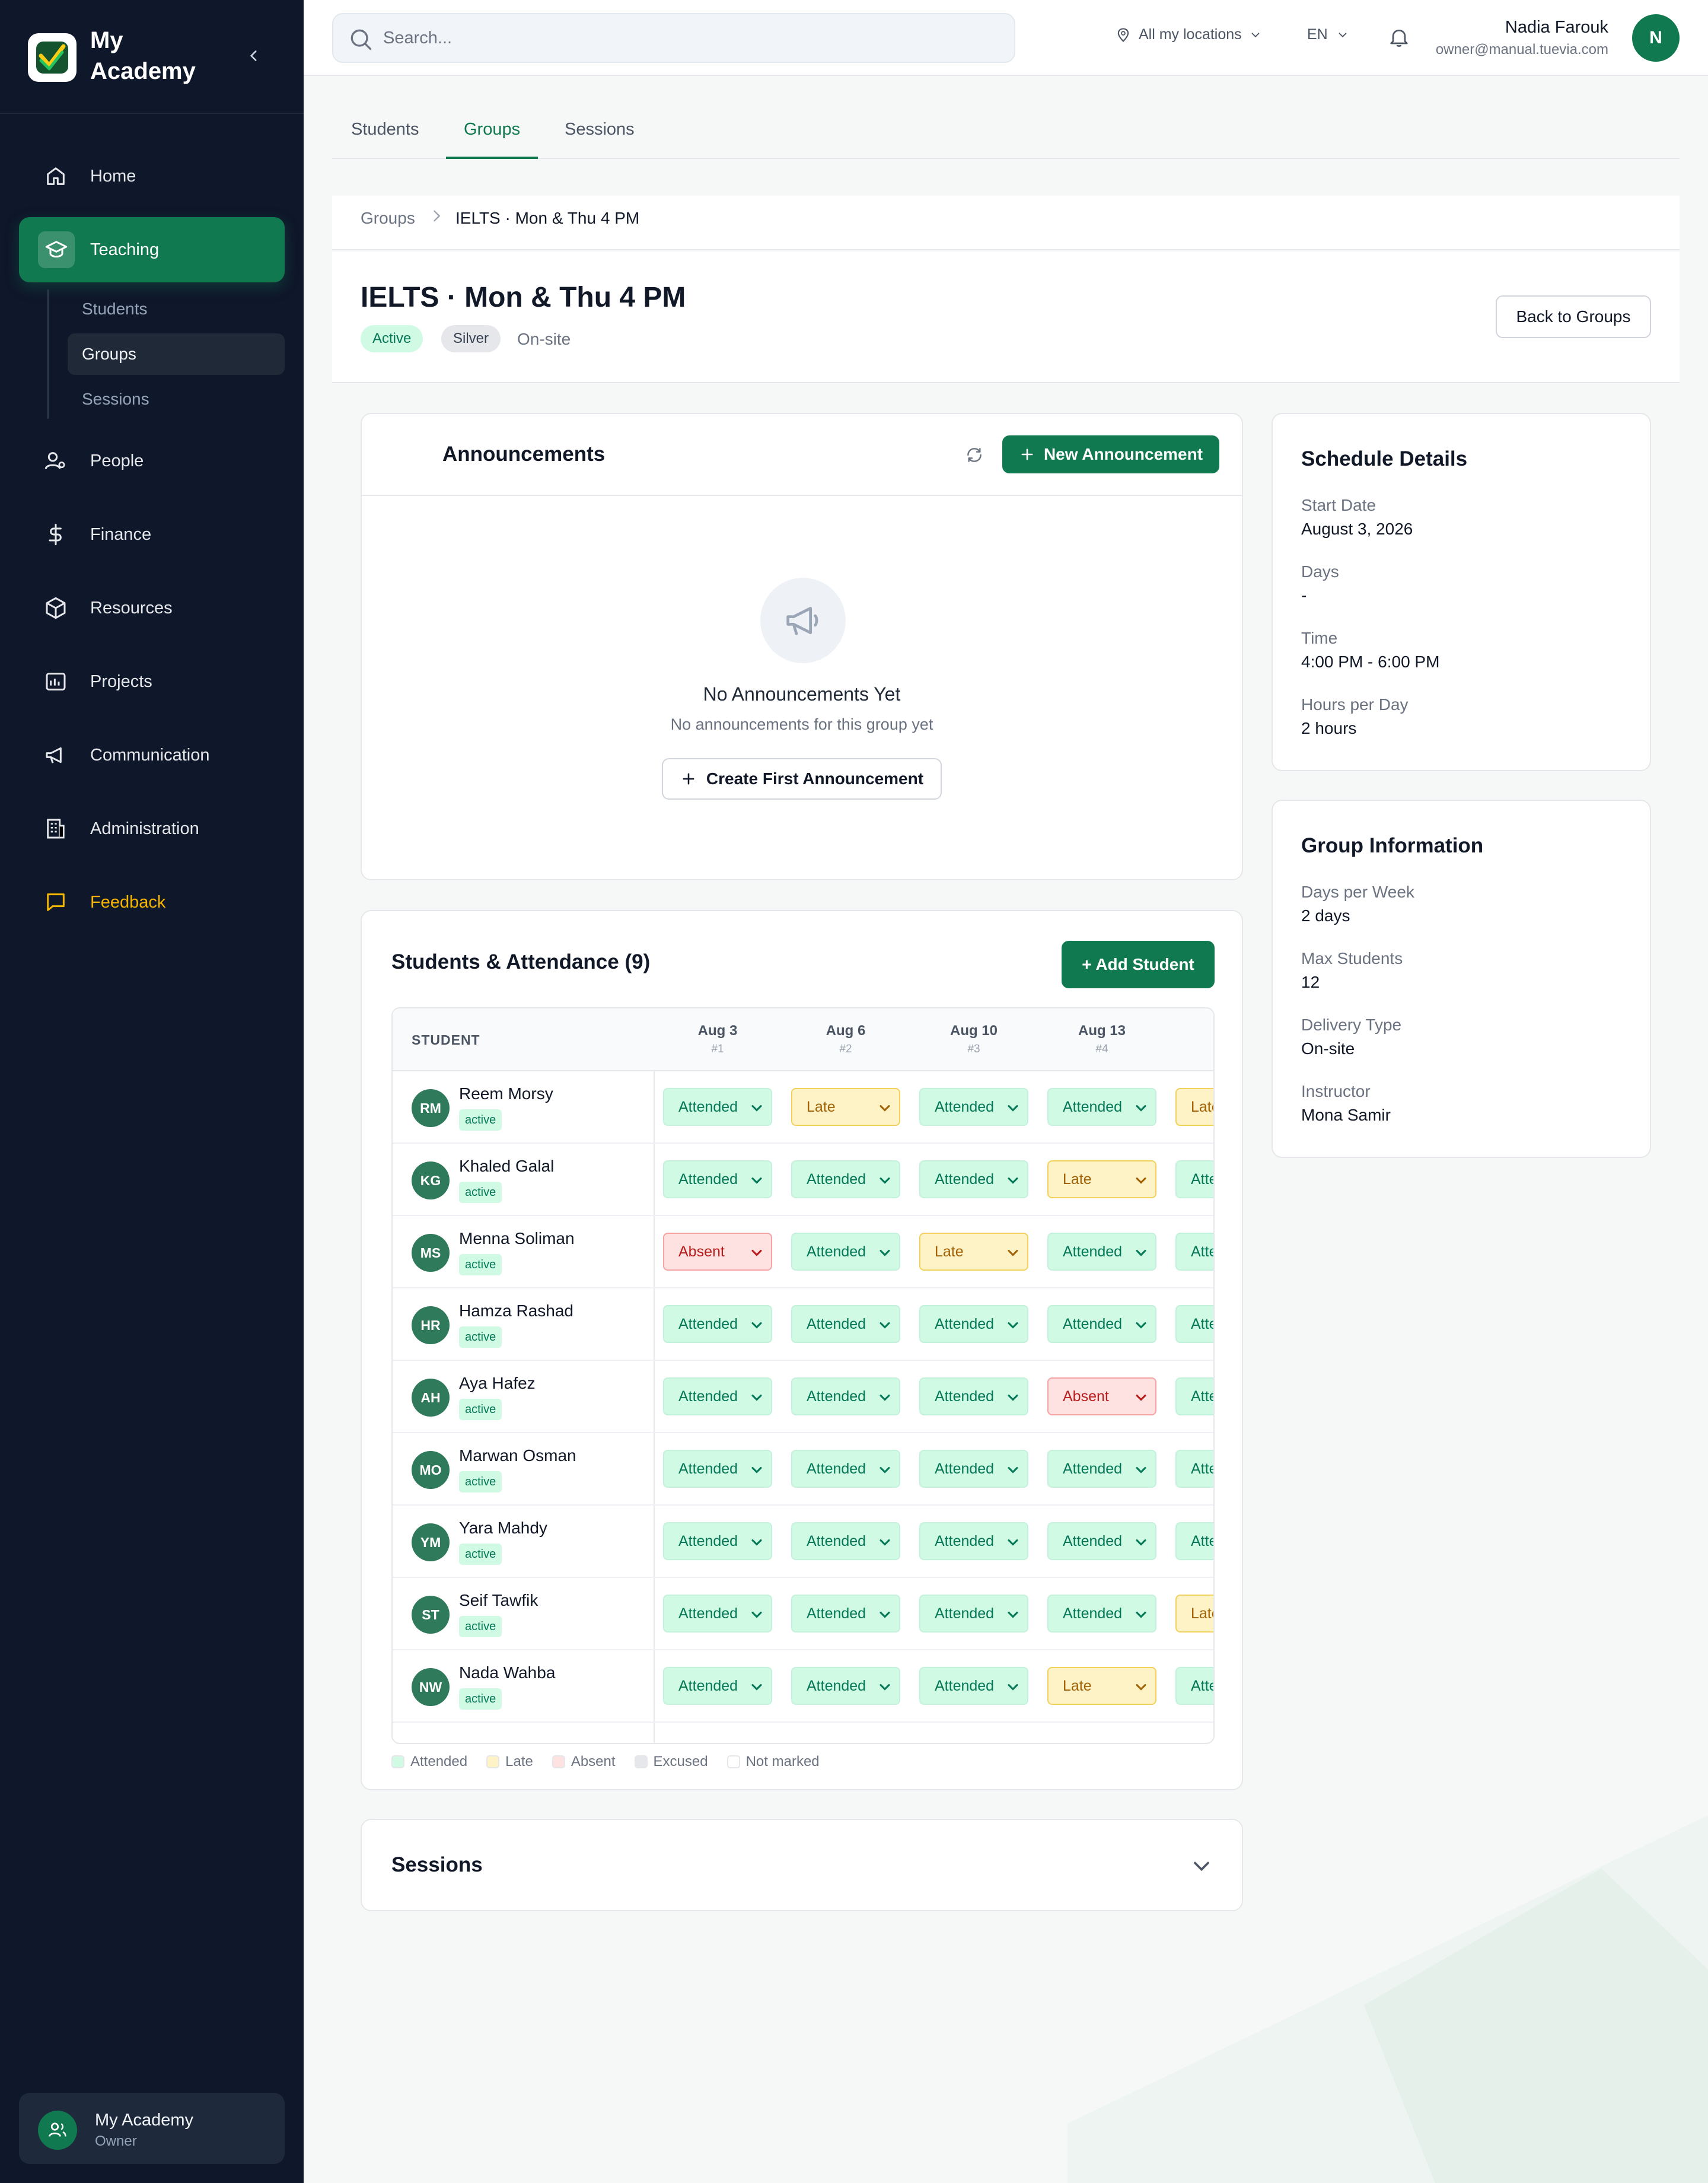 This screenshot has height=2183, width=1708. I want to click on sidebar-item-projects: Projects, so click(152, 682).